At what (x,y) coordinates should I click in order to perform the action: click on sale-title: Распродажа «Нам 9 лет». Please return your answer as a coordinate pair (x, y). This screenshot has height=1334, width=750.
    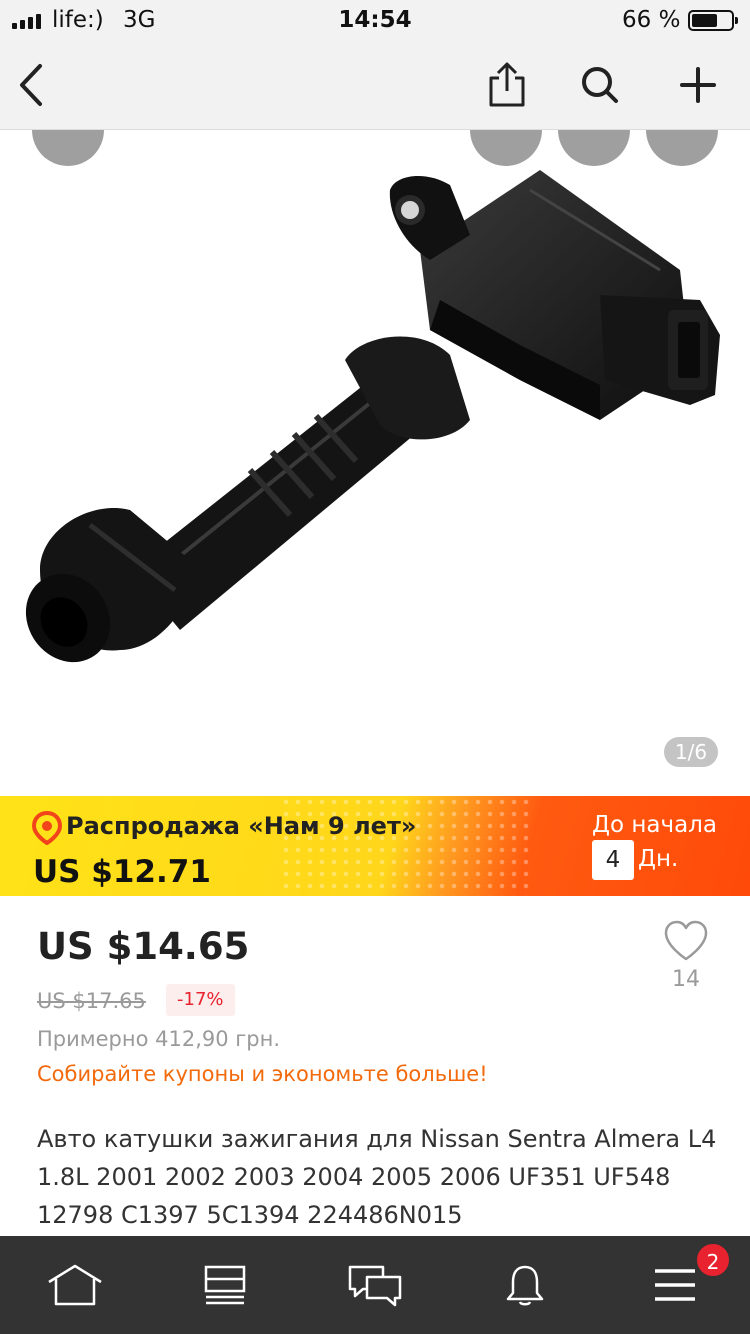
    Looking at the image, I should click on (241, 826).